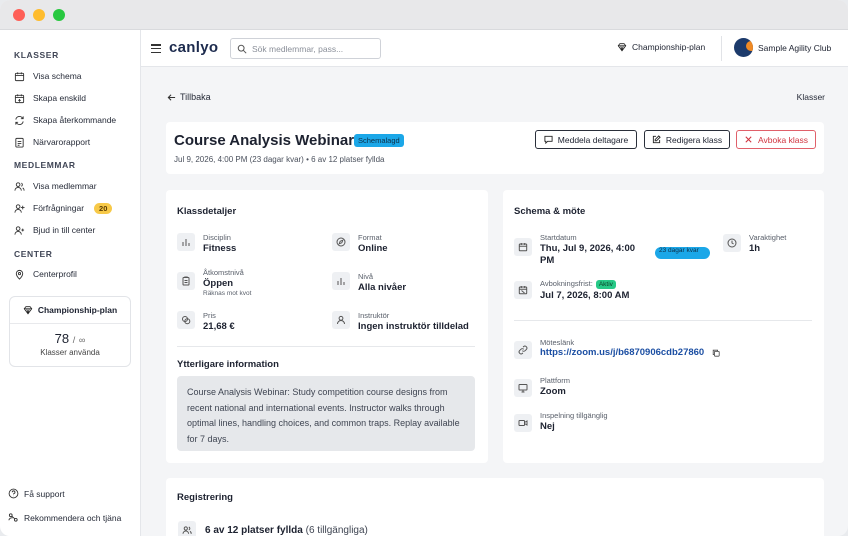  I want to click on price-value: 21,68 €, so click(219, 326).